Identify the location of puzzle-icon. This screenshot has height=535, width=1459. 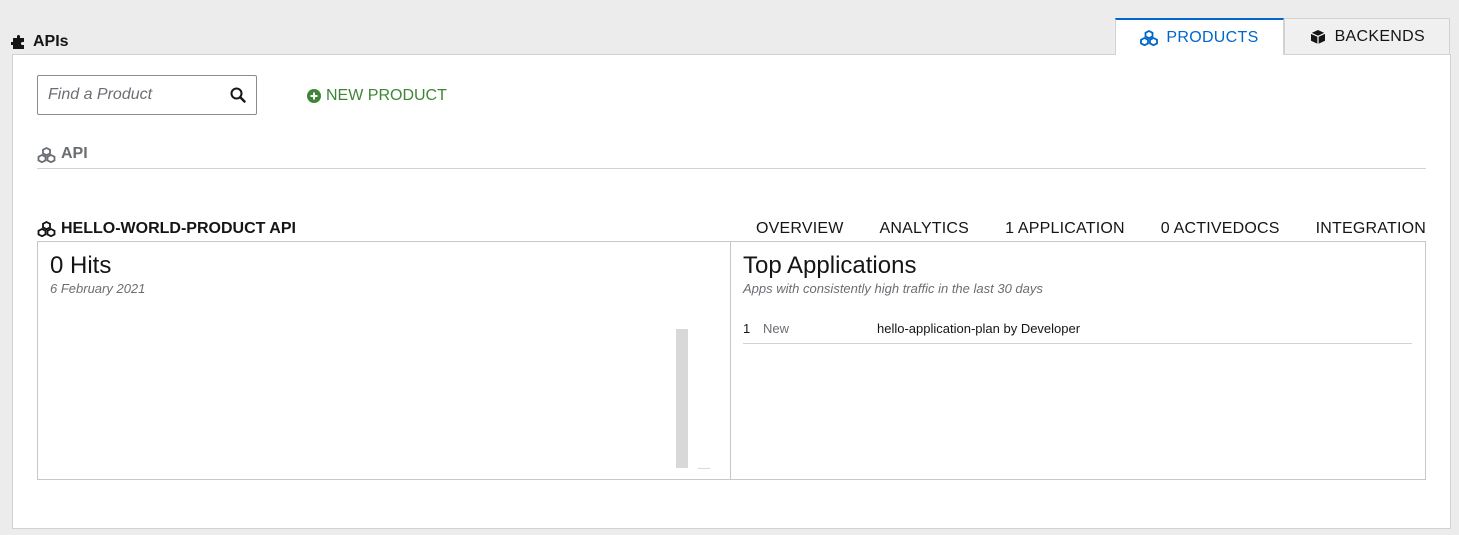
(17, 42).